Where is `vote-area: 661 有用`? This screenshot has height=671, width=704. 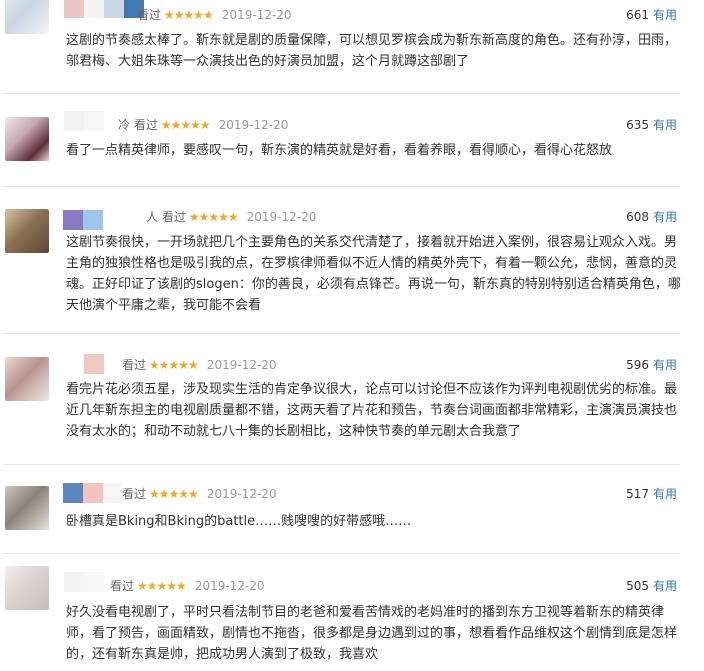 vote-area: 661 有用 is located at coordinates (651, 15).